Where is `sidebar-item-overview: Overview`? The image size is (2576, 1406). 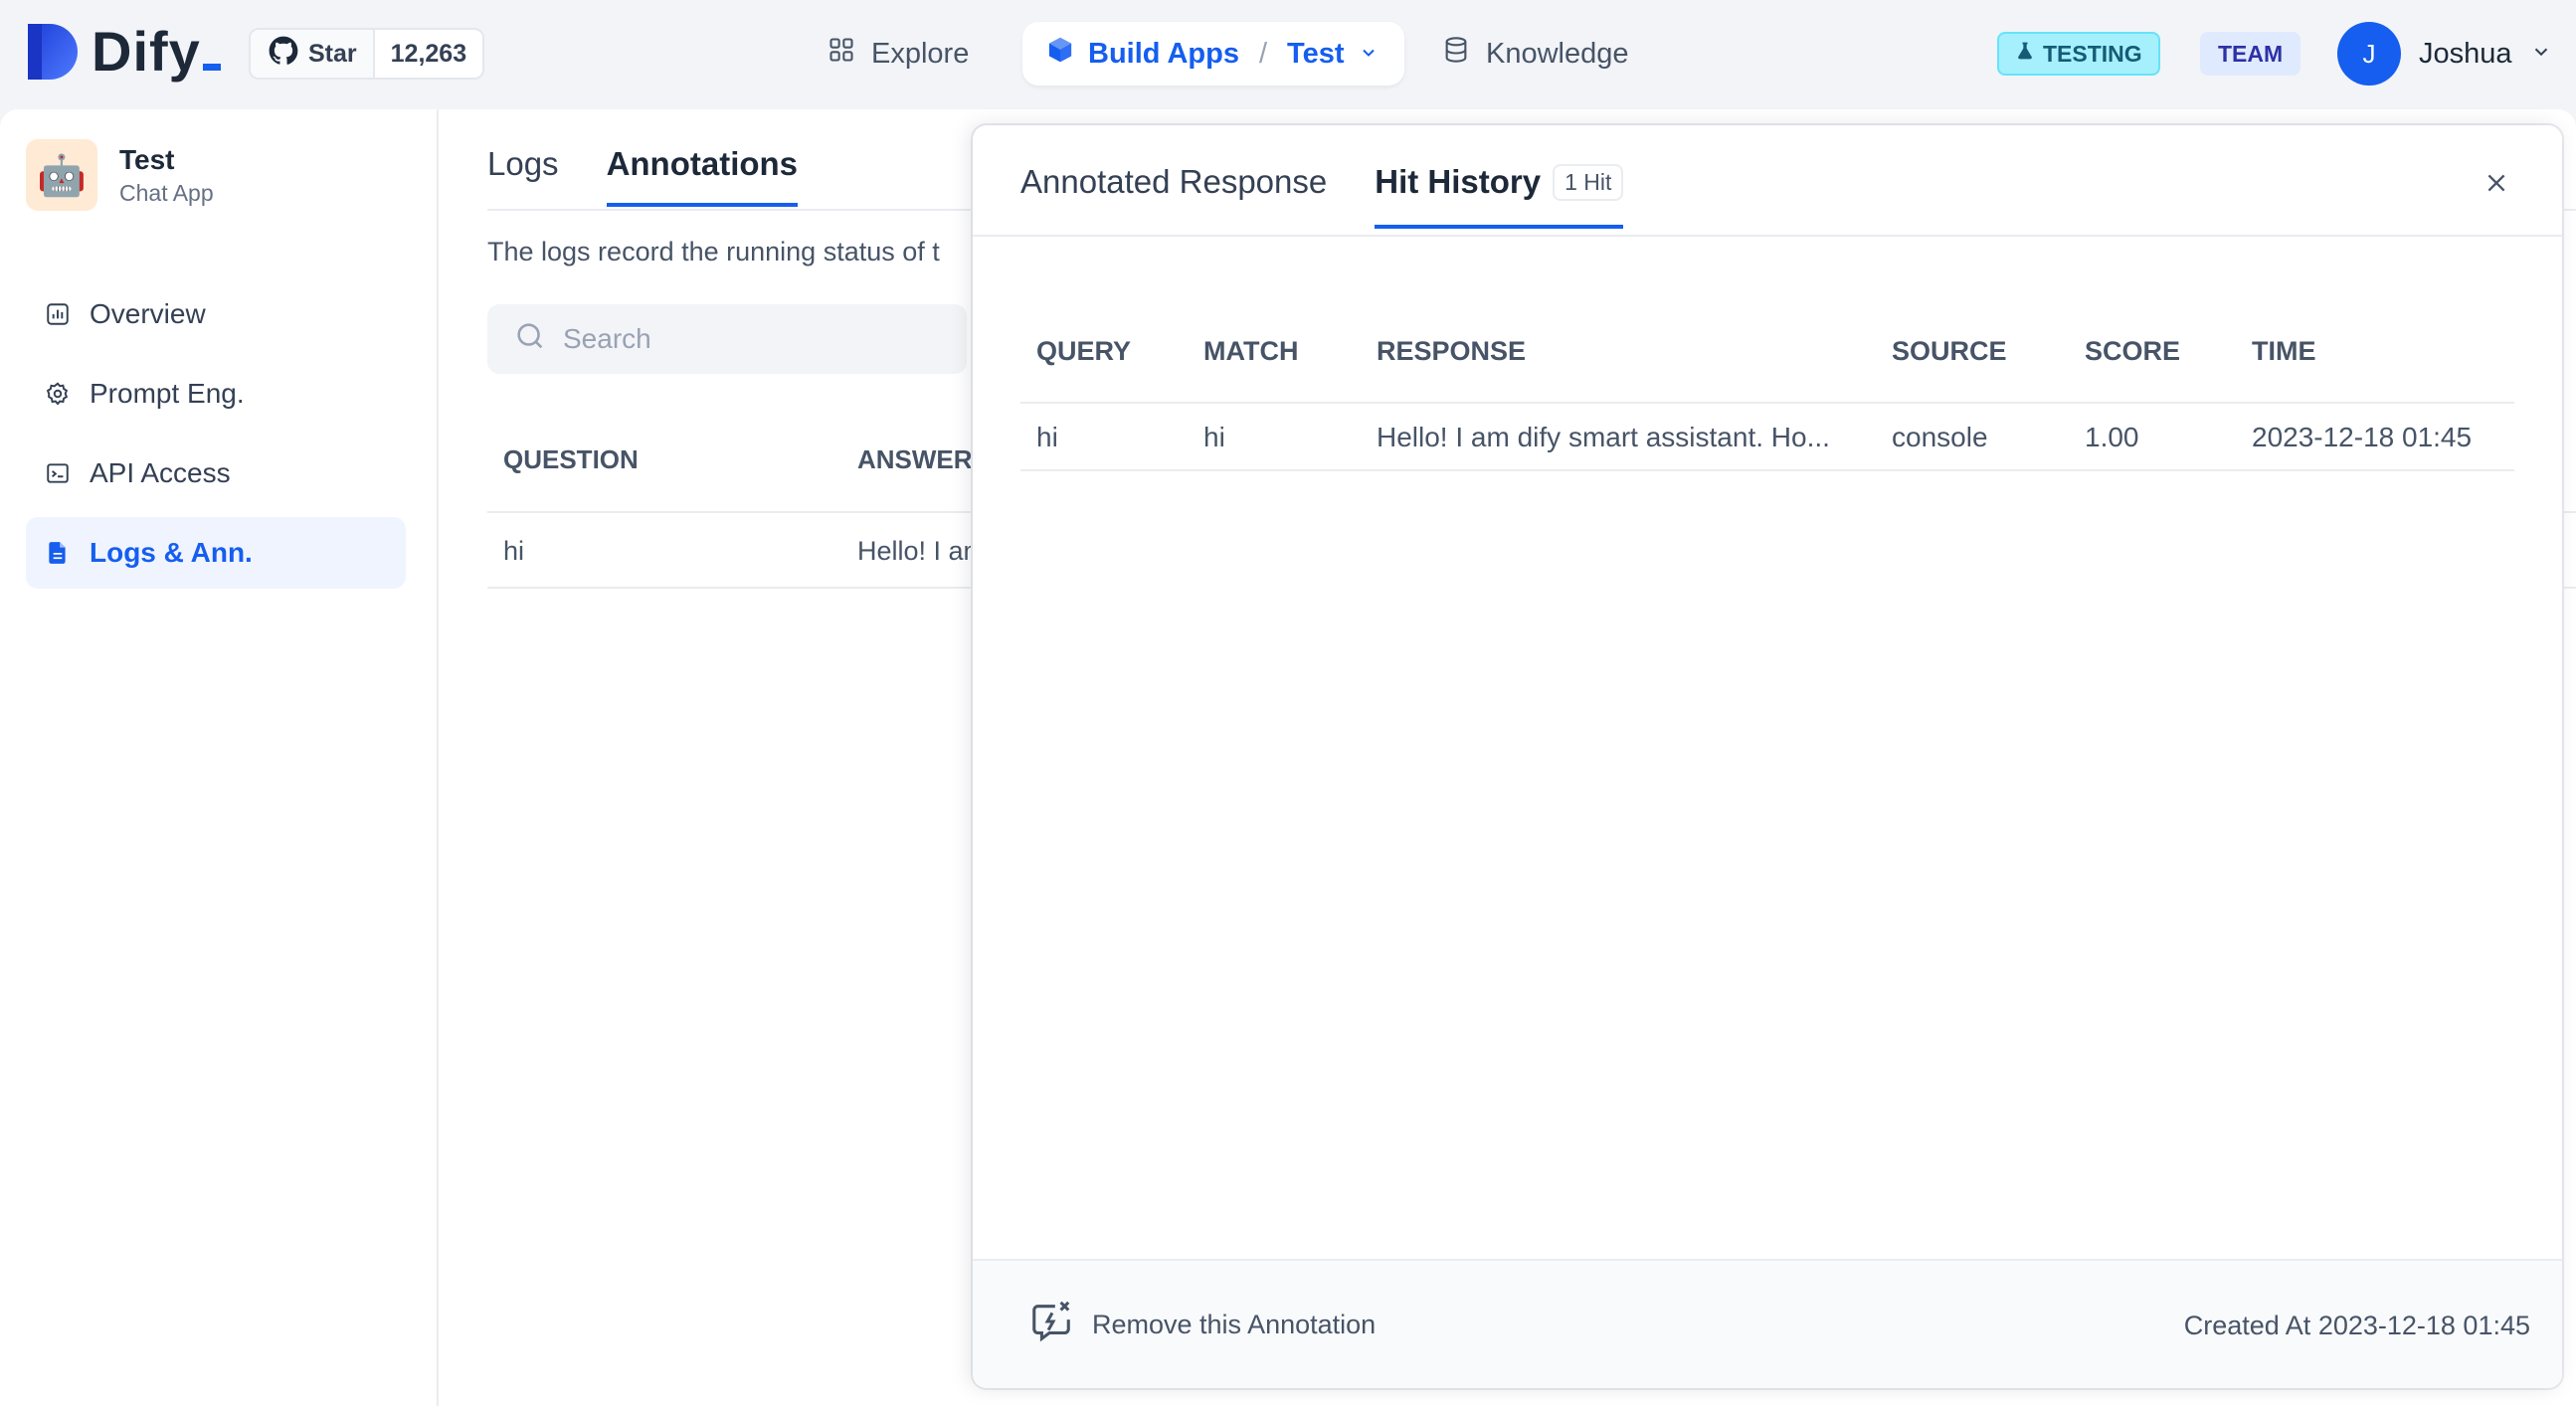
sidebar-item-overview: Overview is located at coordinates (216, 314).